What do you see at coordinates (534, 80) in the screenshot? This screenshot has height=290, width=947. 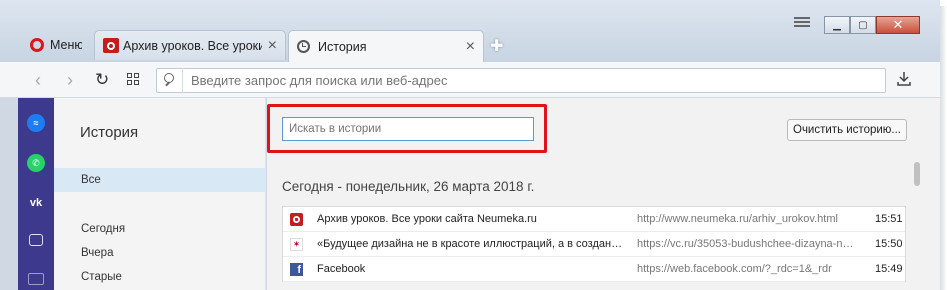 I see `url-input` at bounding box center [534, 80].